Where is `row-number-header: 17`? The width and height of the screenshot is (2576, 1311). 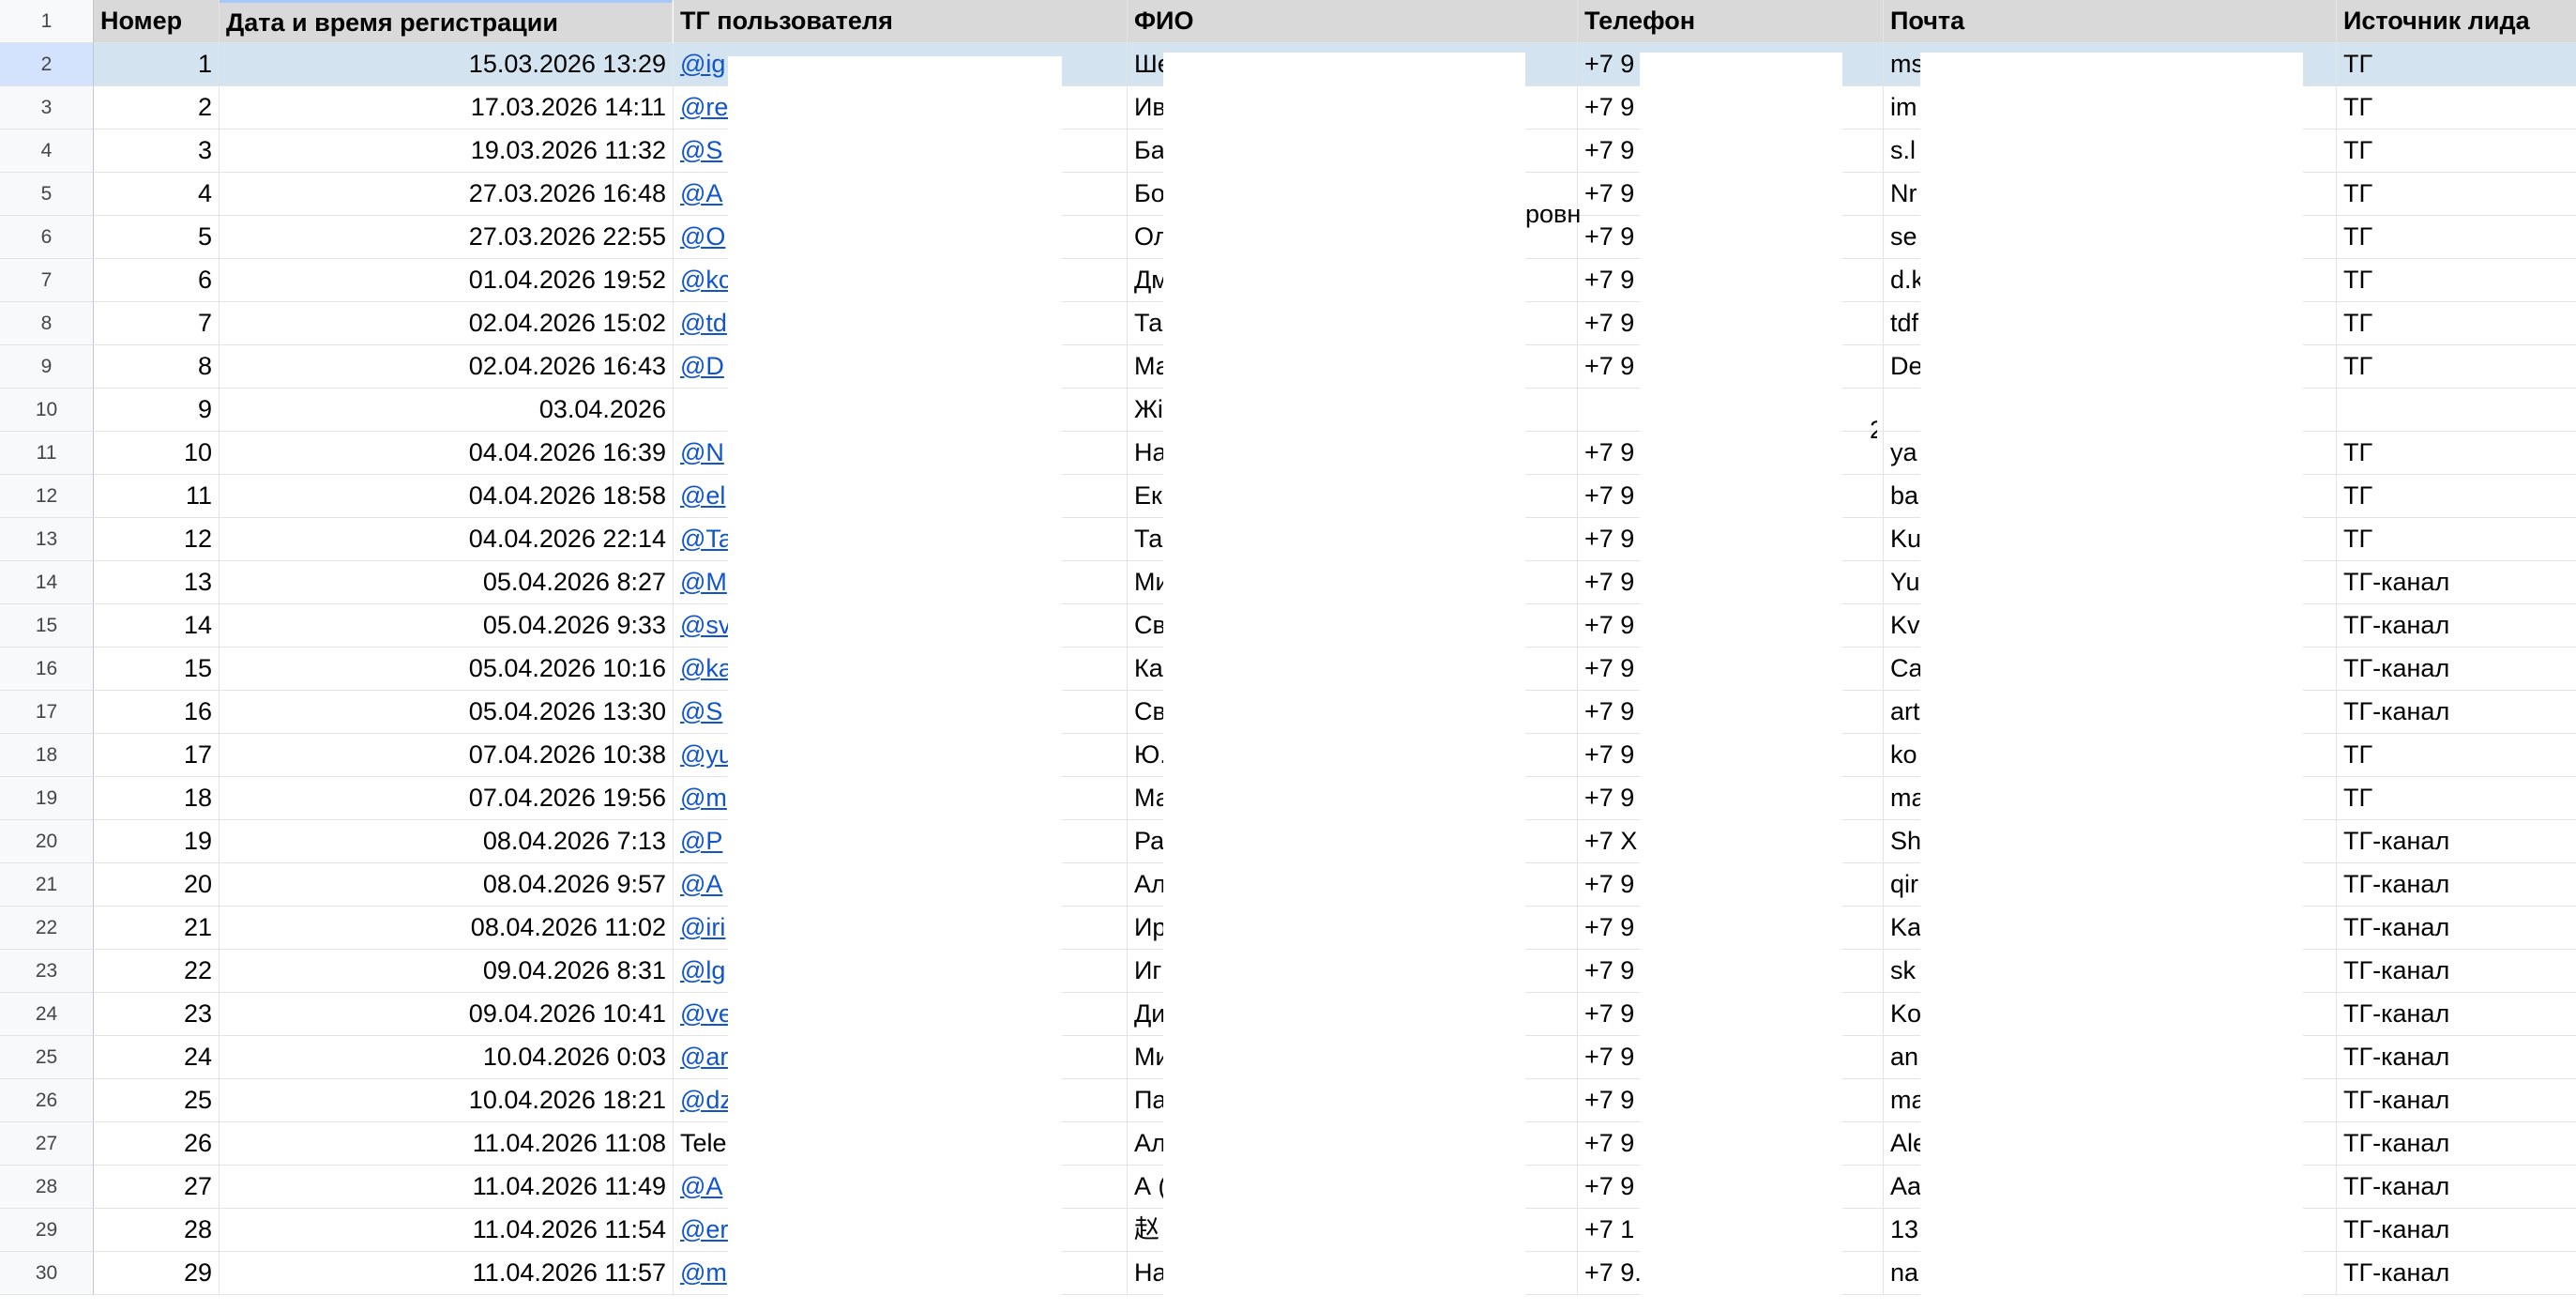 row-number-header: 17 is located at coordinates (47, 712).